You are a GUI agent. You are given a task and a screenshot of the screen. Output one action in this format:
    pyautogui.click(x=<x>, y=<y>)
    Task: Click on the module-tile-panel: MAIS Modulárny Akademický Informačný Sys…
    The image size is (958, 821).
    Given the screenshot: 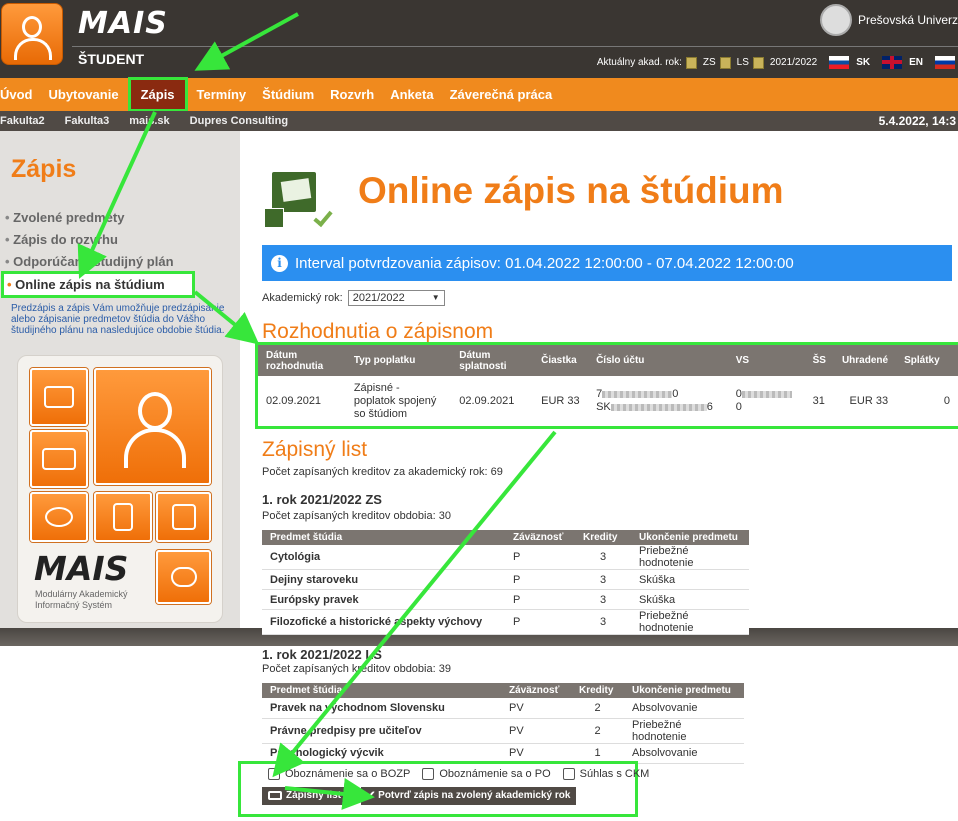 What is the action you would take?
    pyautogui.click(x=120, y=489)
    